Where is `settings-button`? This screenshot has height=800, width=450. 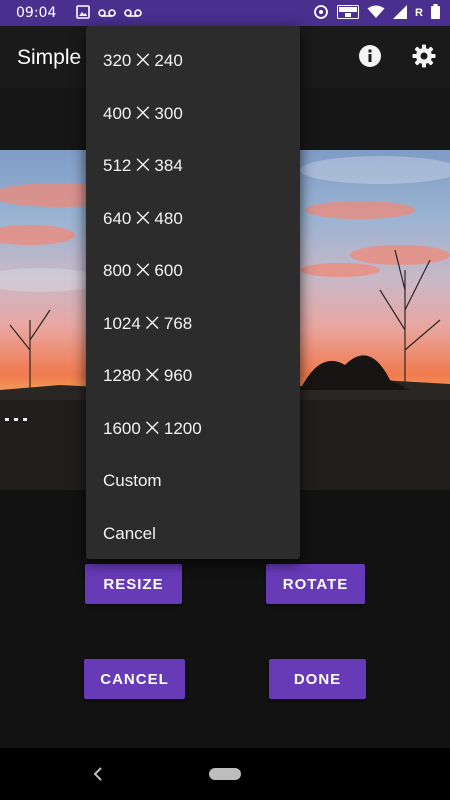
settings-button is located at coordinates (424, 56).